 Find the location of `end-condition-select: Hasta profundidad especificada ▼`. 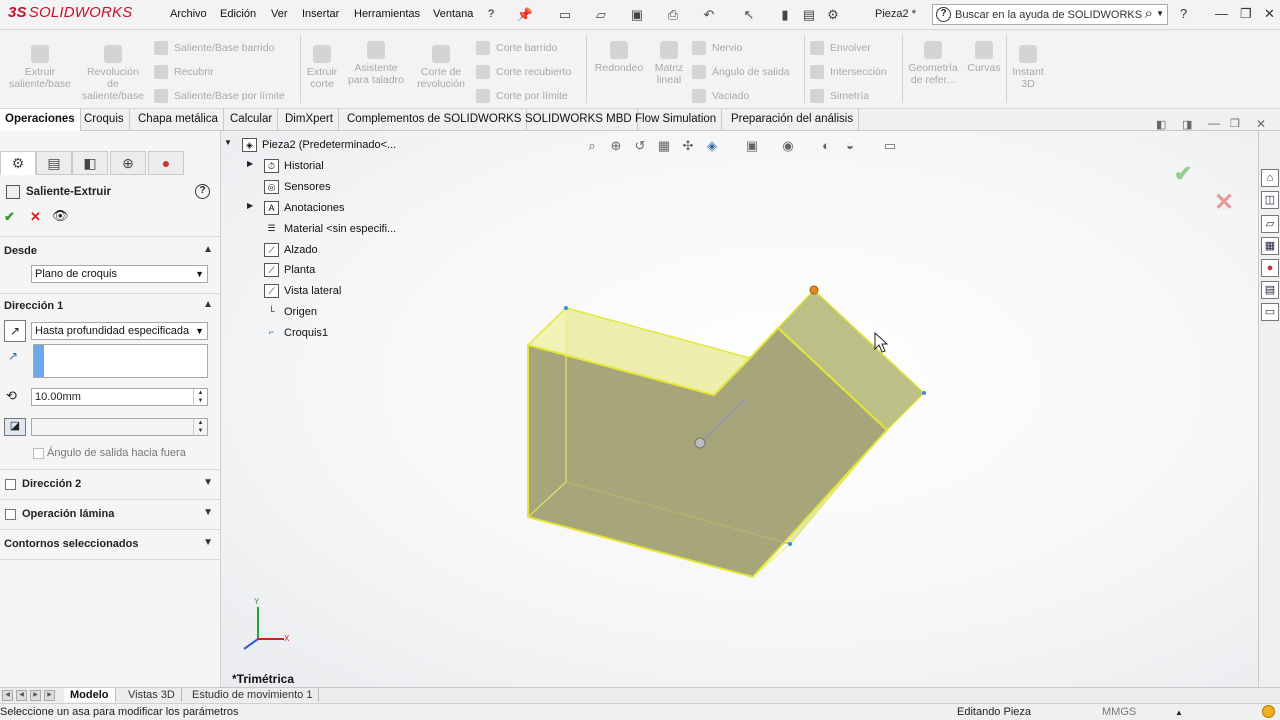

end-condition-select: Hasta profundidad especificada ▼ is located at coordinates (119, 331).